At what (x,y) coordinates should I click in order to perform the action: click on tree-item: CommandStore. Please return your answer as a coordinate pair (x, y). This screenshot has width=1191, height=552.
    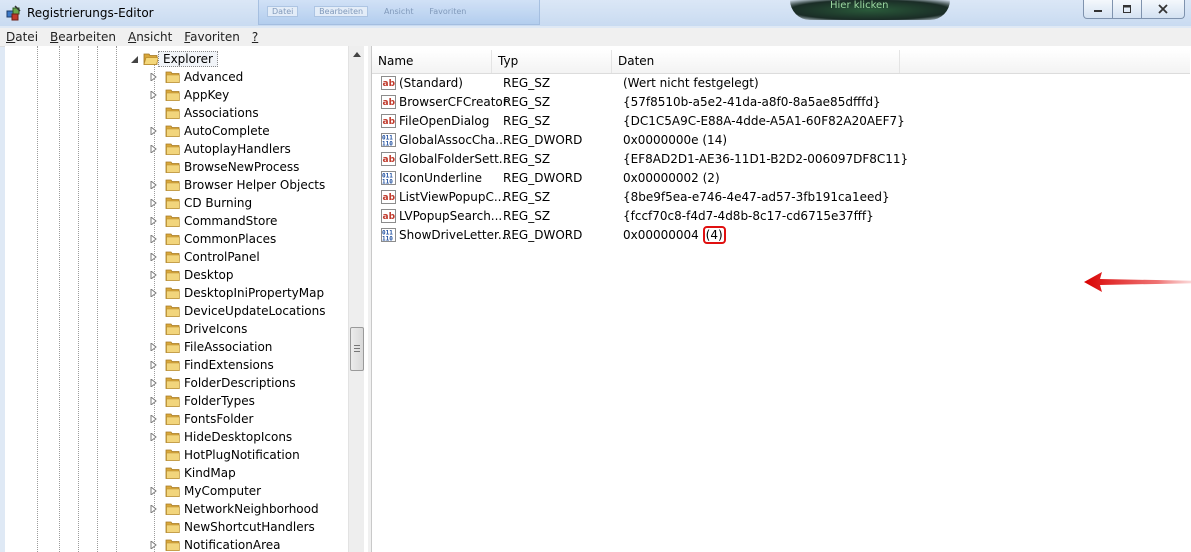
    Looking at the image, I should click on (175, 221).